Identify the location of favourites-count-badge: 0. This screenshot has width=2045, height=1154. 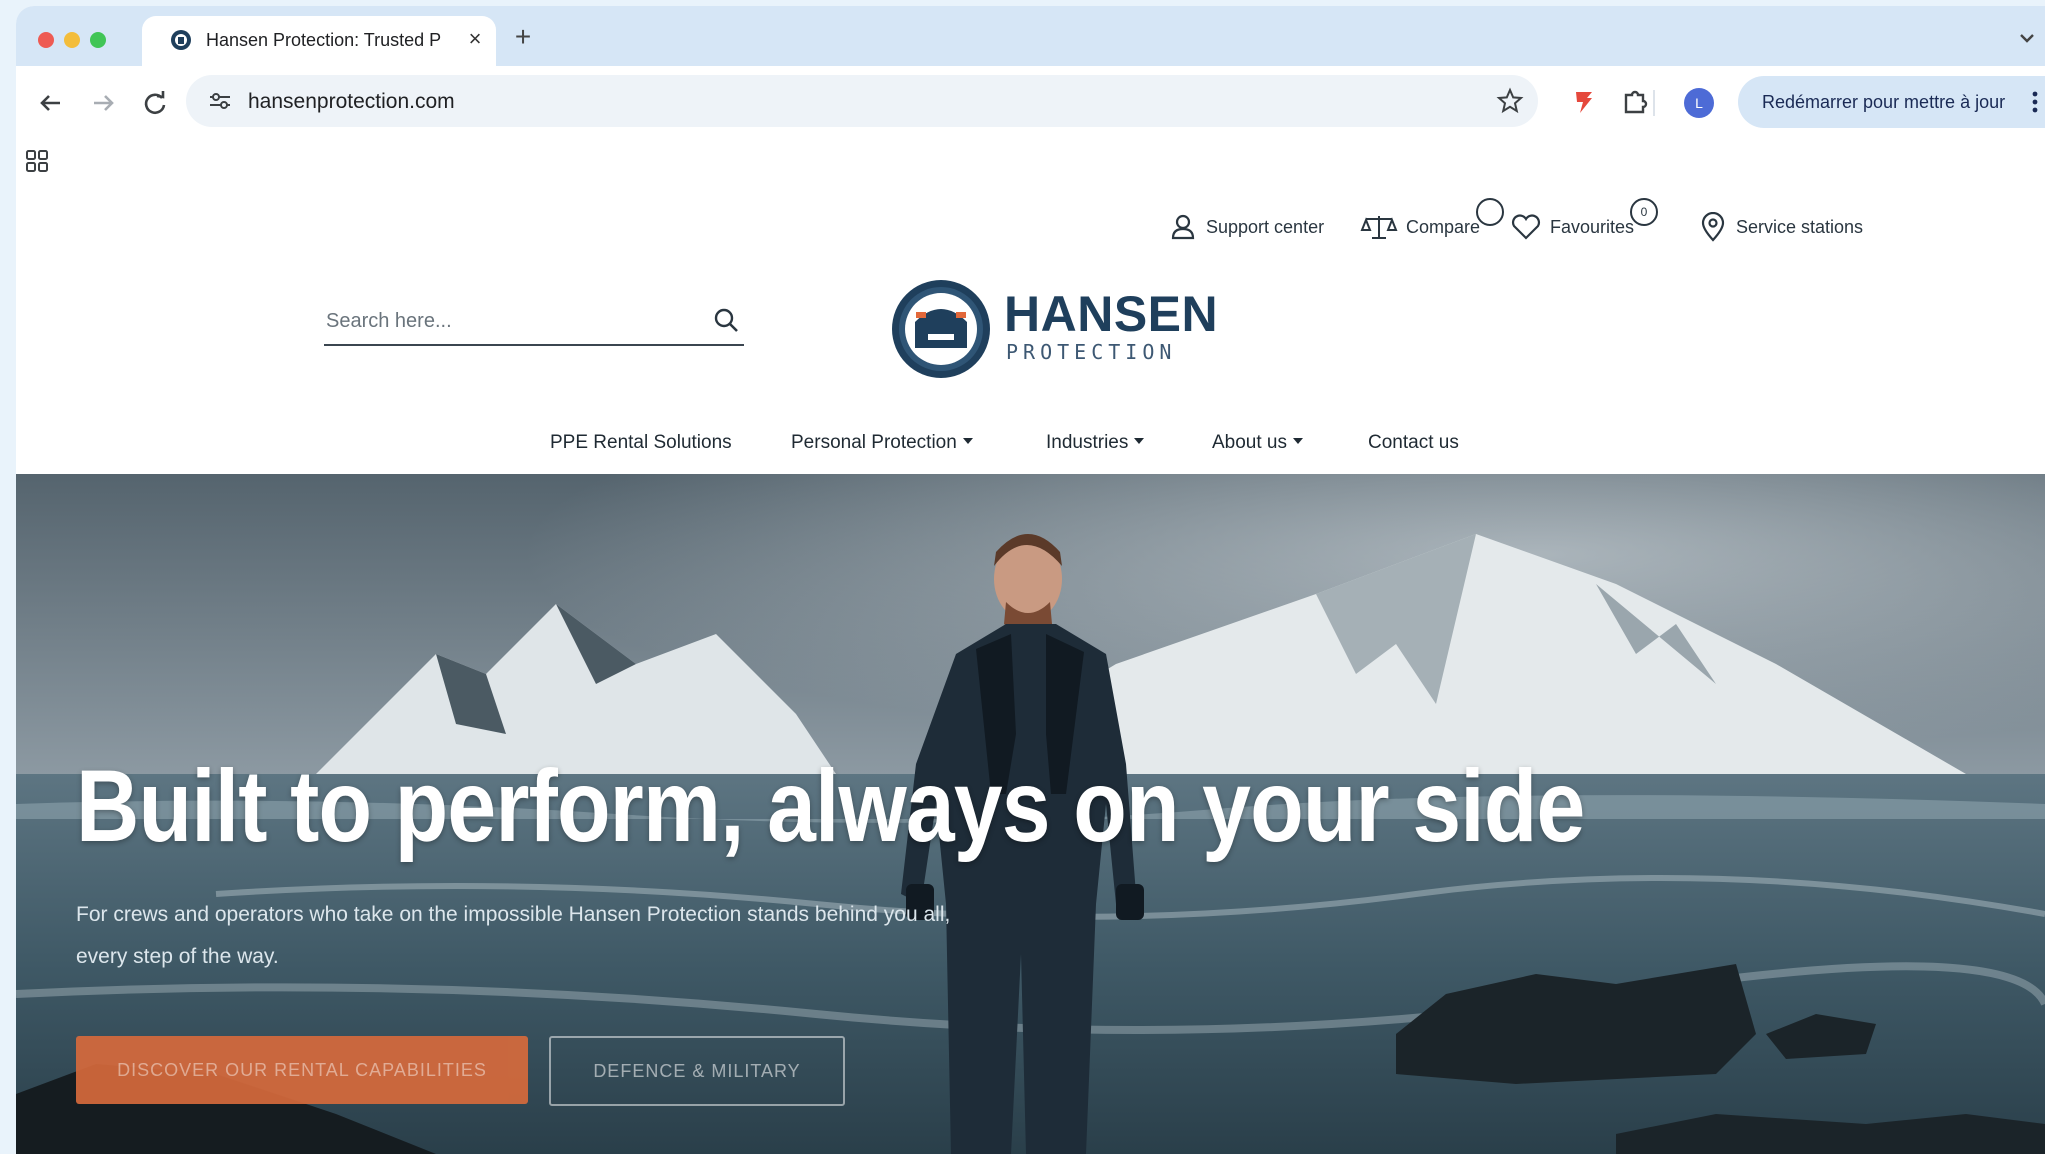
(1644, 212).